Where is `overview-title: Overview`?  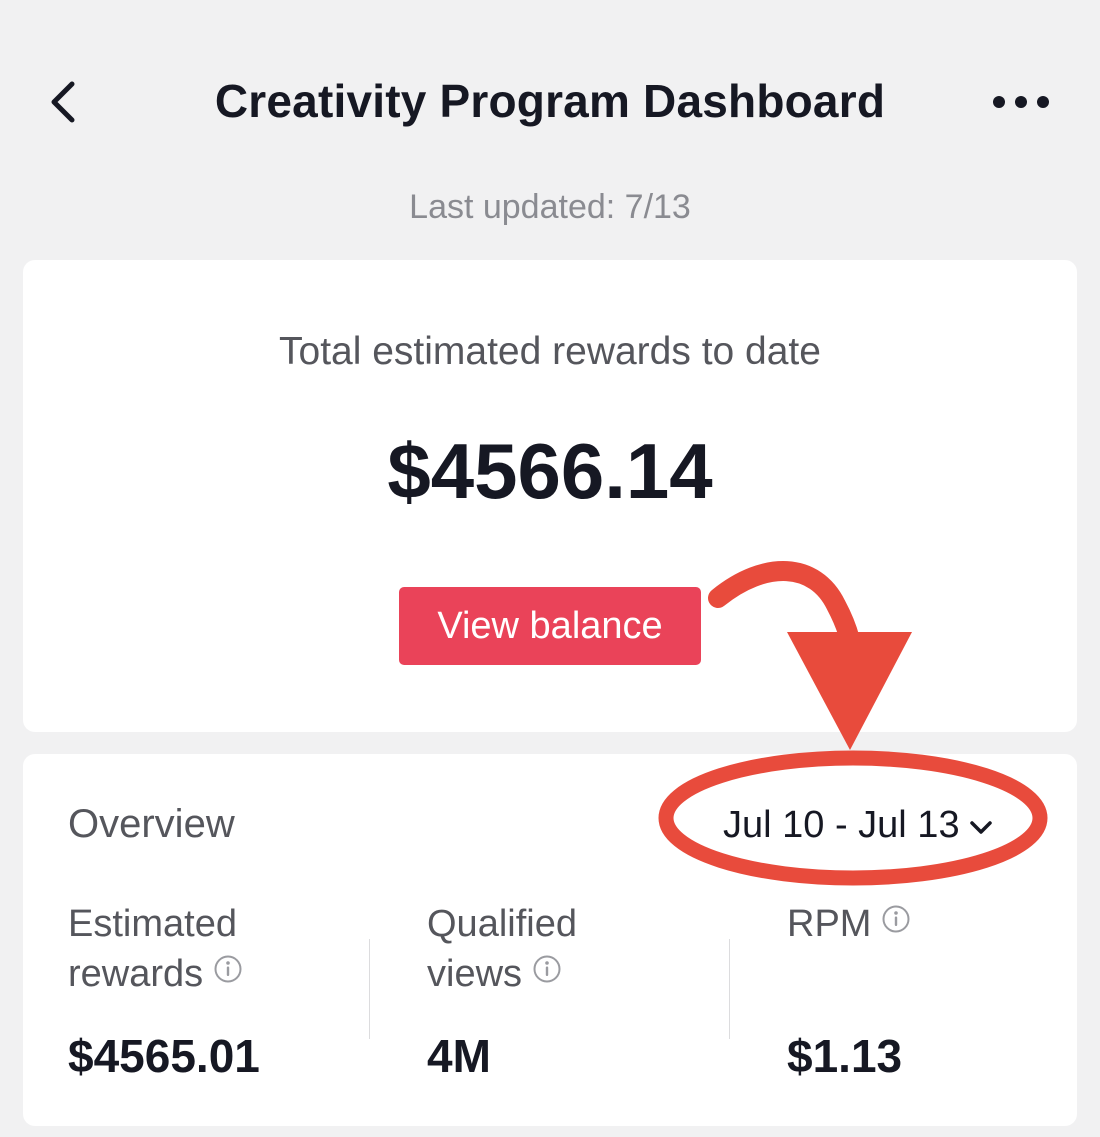
overview-title: Overview is located at coordinates (151, 824).